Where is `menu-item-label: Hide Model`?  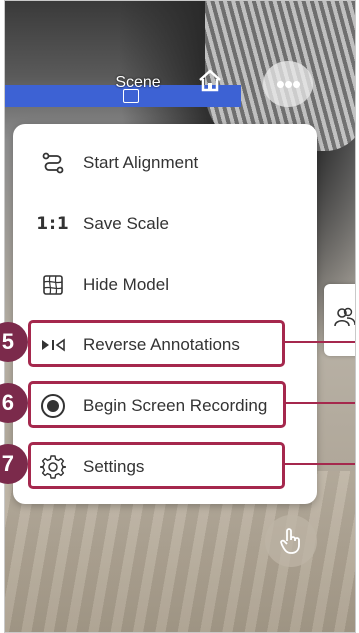 menu-item-label: Hide Model is located at coordinates (126, 284).